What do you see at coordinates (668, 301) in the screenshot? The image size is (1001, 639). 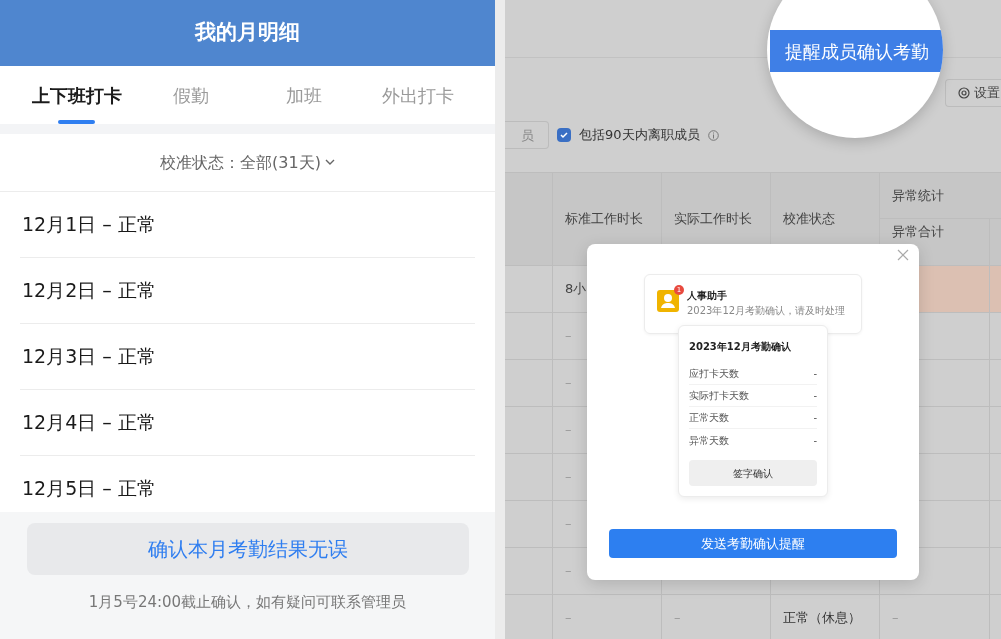 I see `person-icon` at bounding box center [668, 301].